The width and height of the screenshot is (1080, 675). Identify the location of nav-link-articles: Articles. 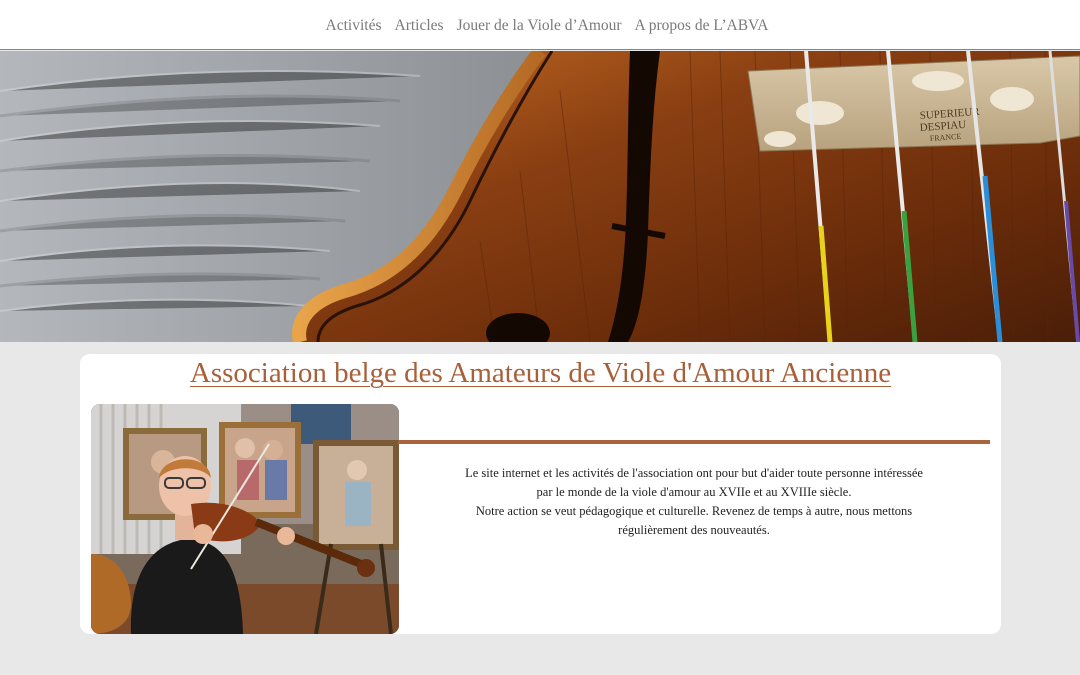
(419, 25).